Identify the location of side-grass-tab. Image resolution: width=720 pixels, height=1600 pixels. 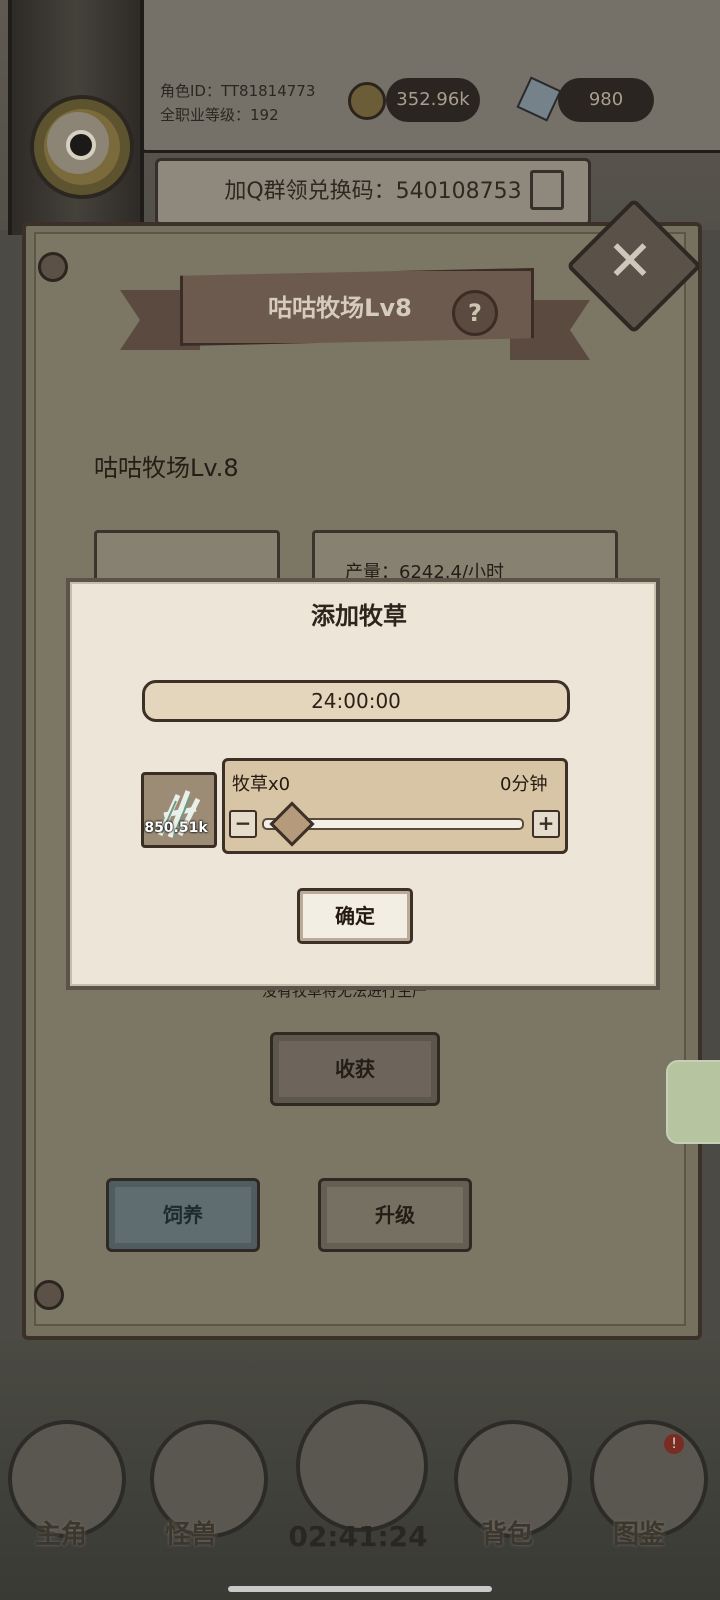
(693, 1102).